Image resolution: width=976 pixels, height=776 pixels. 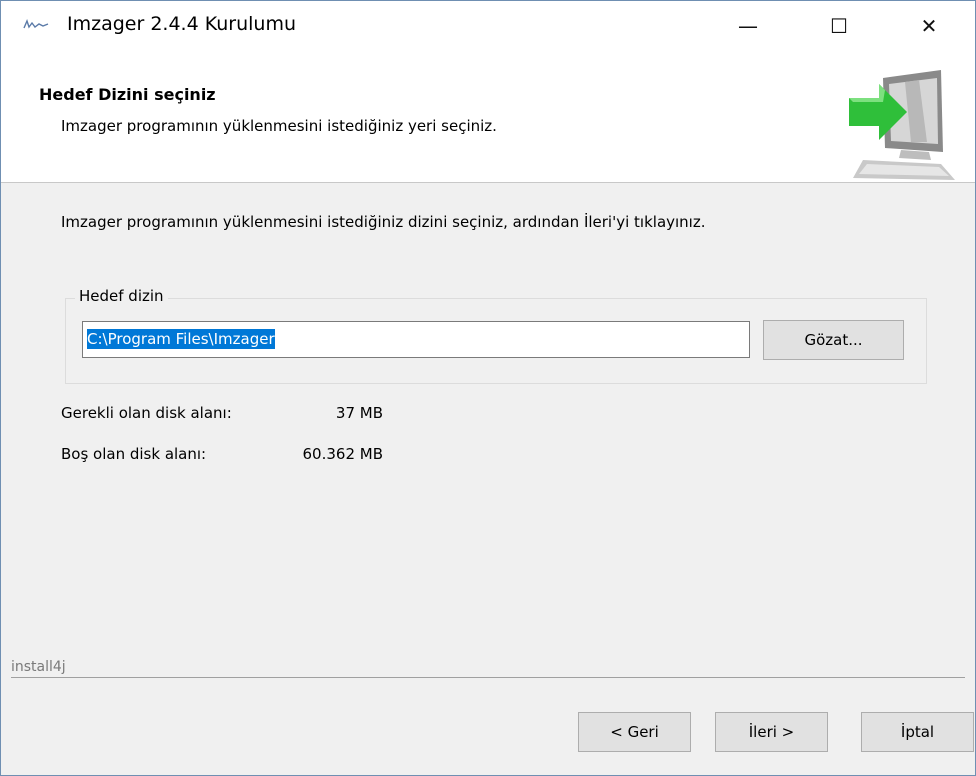 What do you see at coordinates (917, 732) in the screenshot?
I see `cancel-button: İptal` at bounding box center [917, 732].